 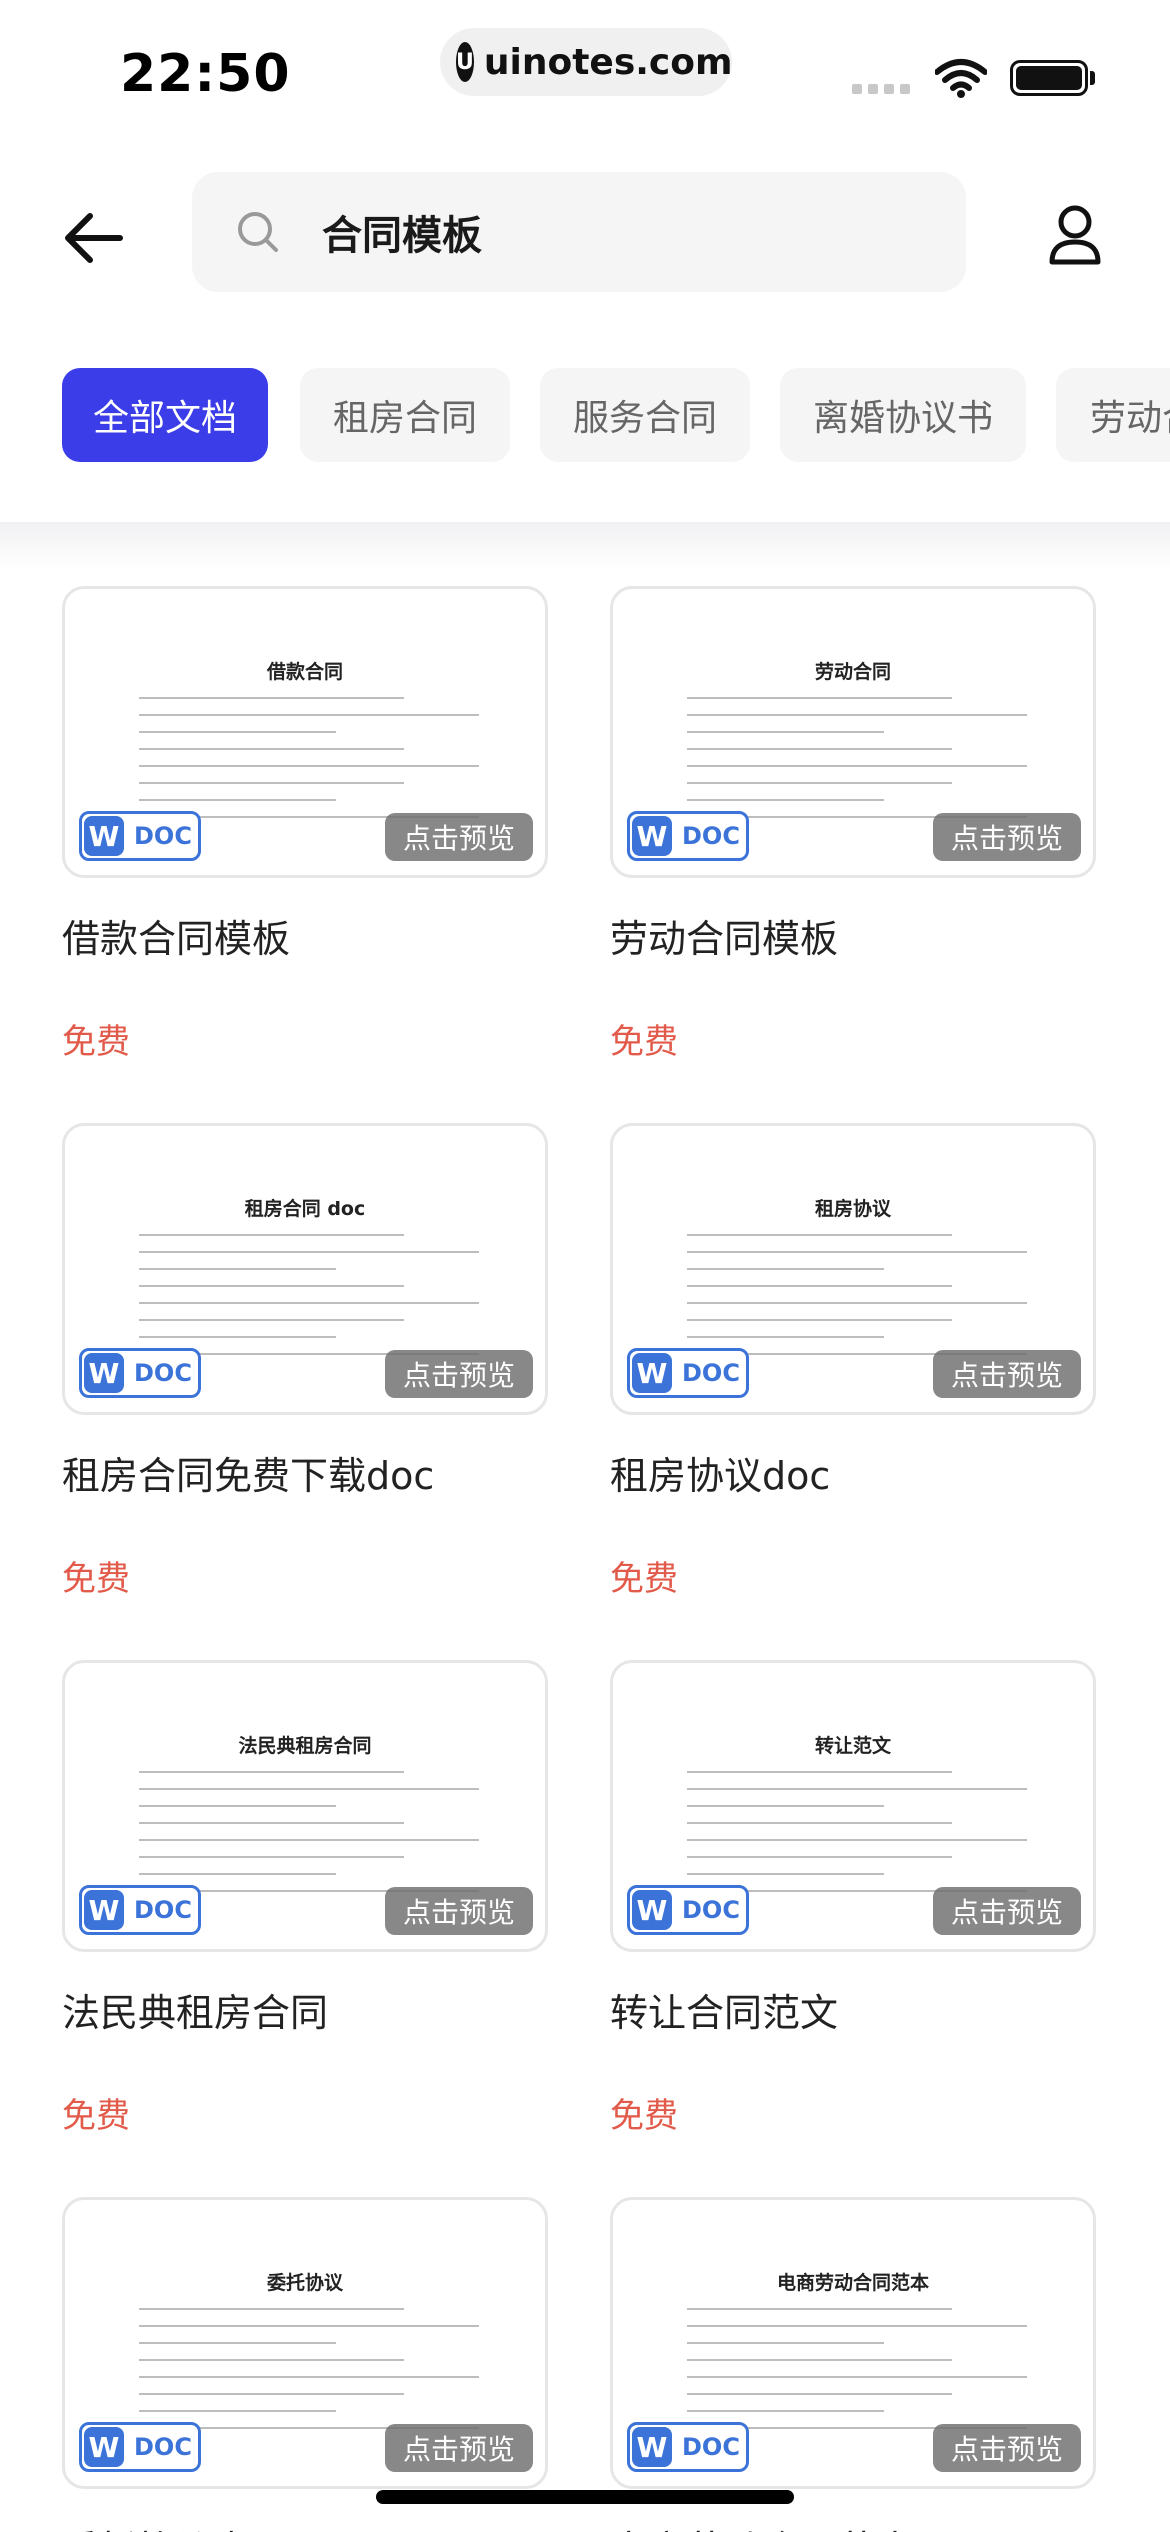 I want to click on thumbnail-title: 租房合同 doc, so click(x=305, y=1209).